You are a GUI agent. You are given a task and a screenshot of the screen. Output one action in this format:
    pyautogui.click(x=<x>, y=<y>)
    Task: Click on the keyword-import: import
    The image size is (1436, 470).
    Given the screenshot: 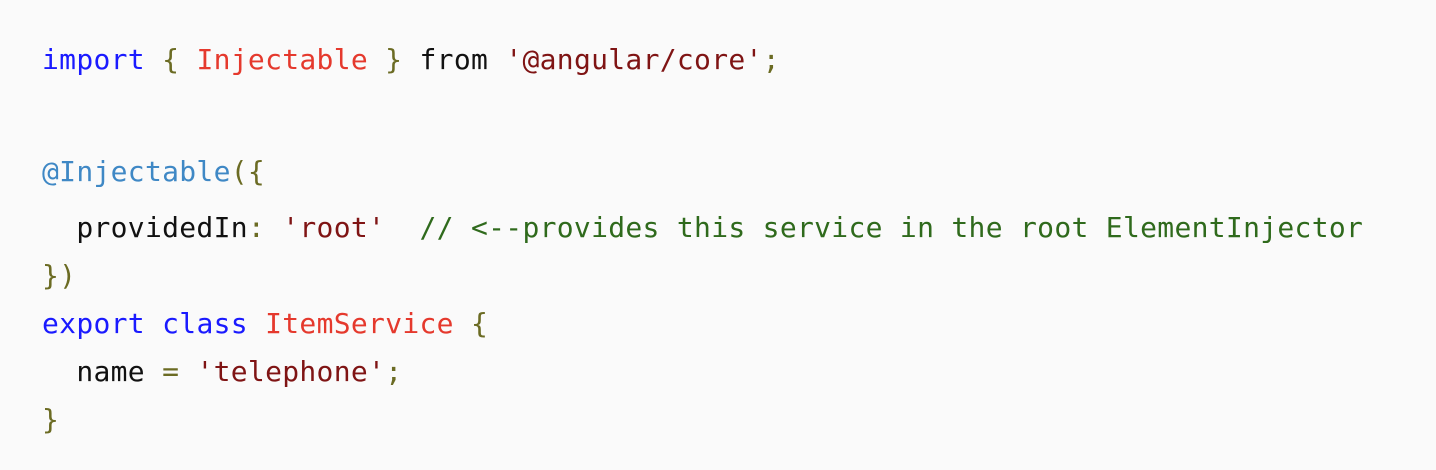 What is the action you would take?
    pyautogui.click(x=93, y=59)
    